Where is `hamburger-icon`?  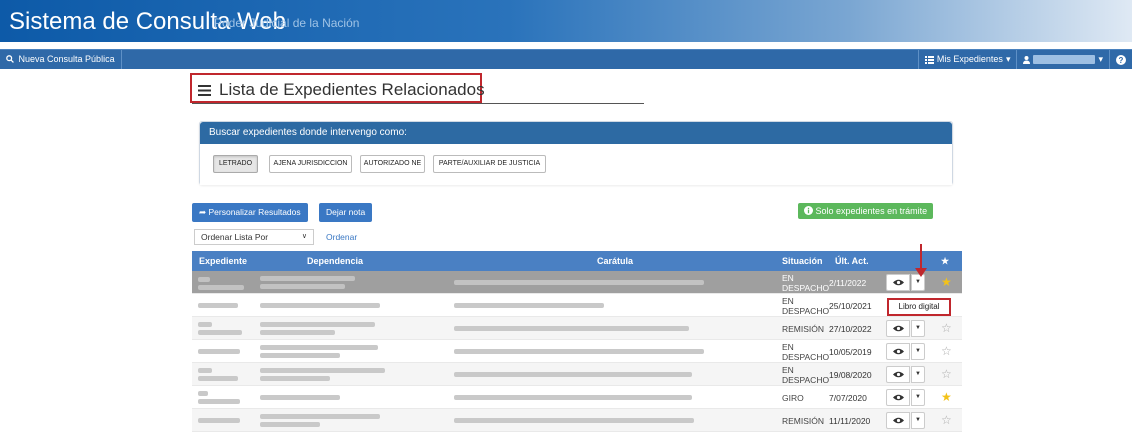 hamburger-icon is located at coordinates (204, 90).